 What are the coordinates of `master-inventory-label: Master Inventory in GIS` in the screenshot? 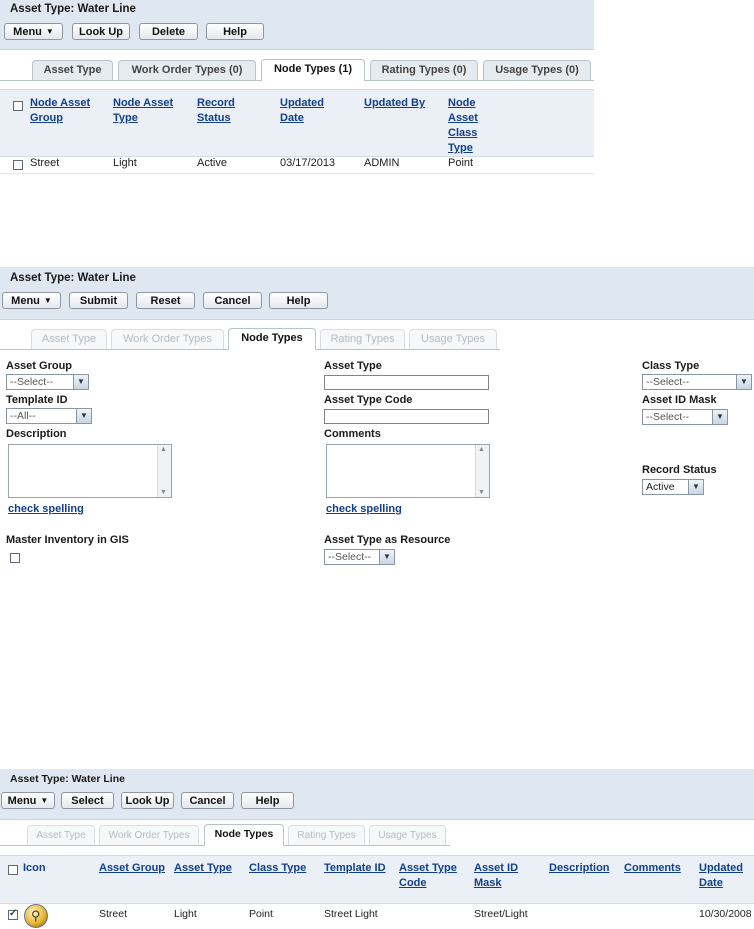 It's located at (67, 540).